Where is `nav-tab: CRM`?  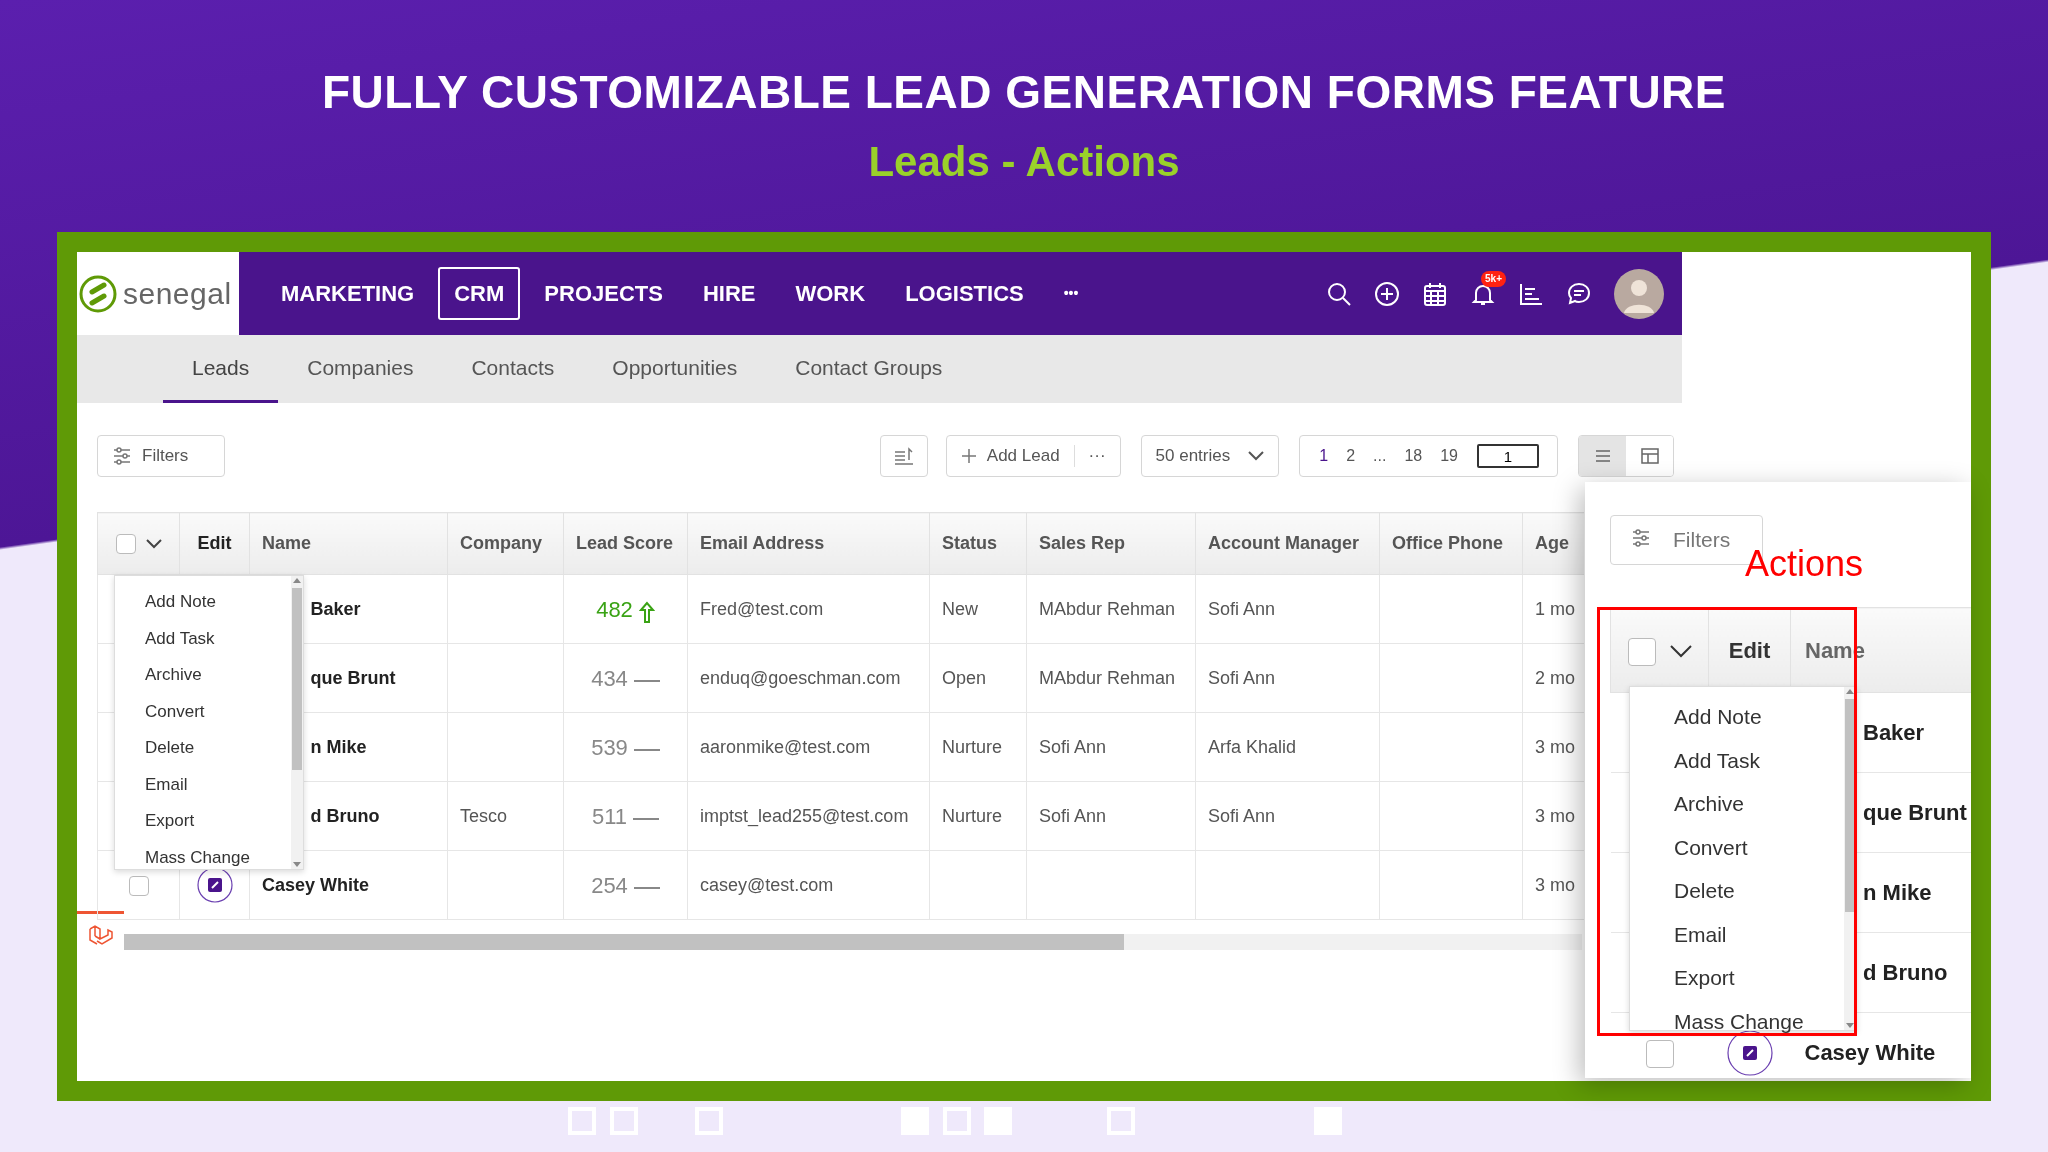
nav-tab: CRM is located at coordinates (479, 293).